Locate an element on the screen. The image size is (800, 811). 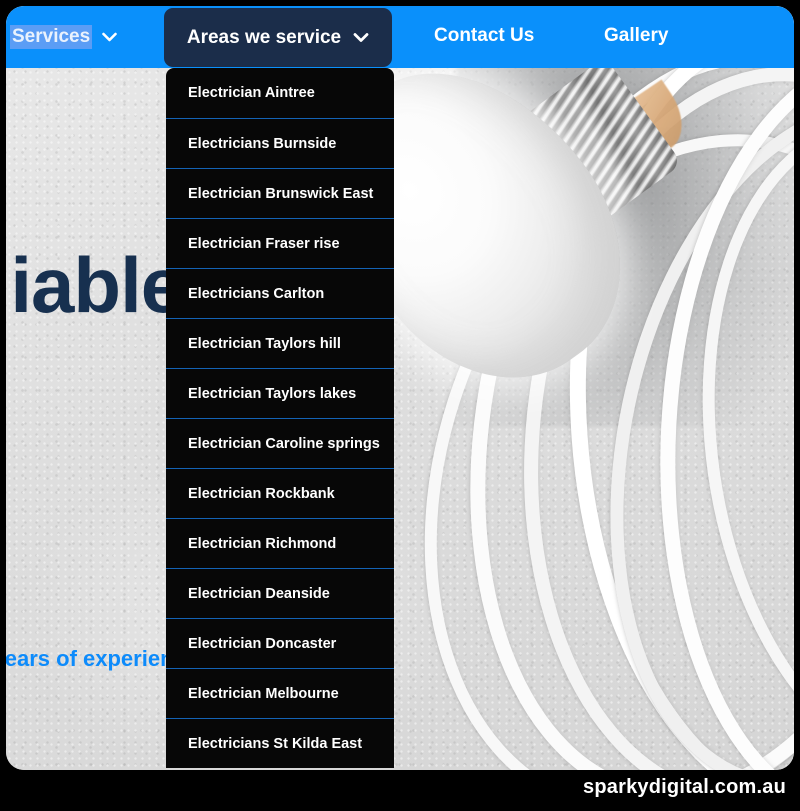
primary-navigation-bar: Services Contact Us Gallery is located at coordinates (400, 37).